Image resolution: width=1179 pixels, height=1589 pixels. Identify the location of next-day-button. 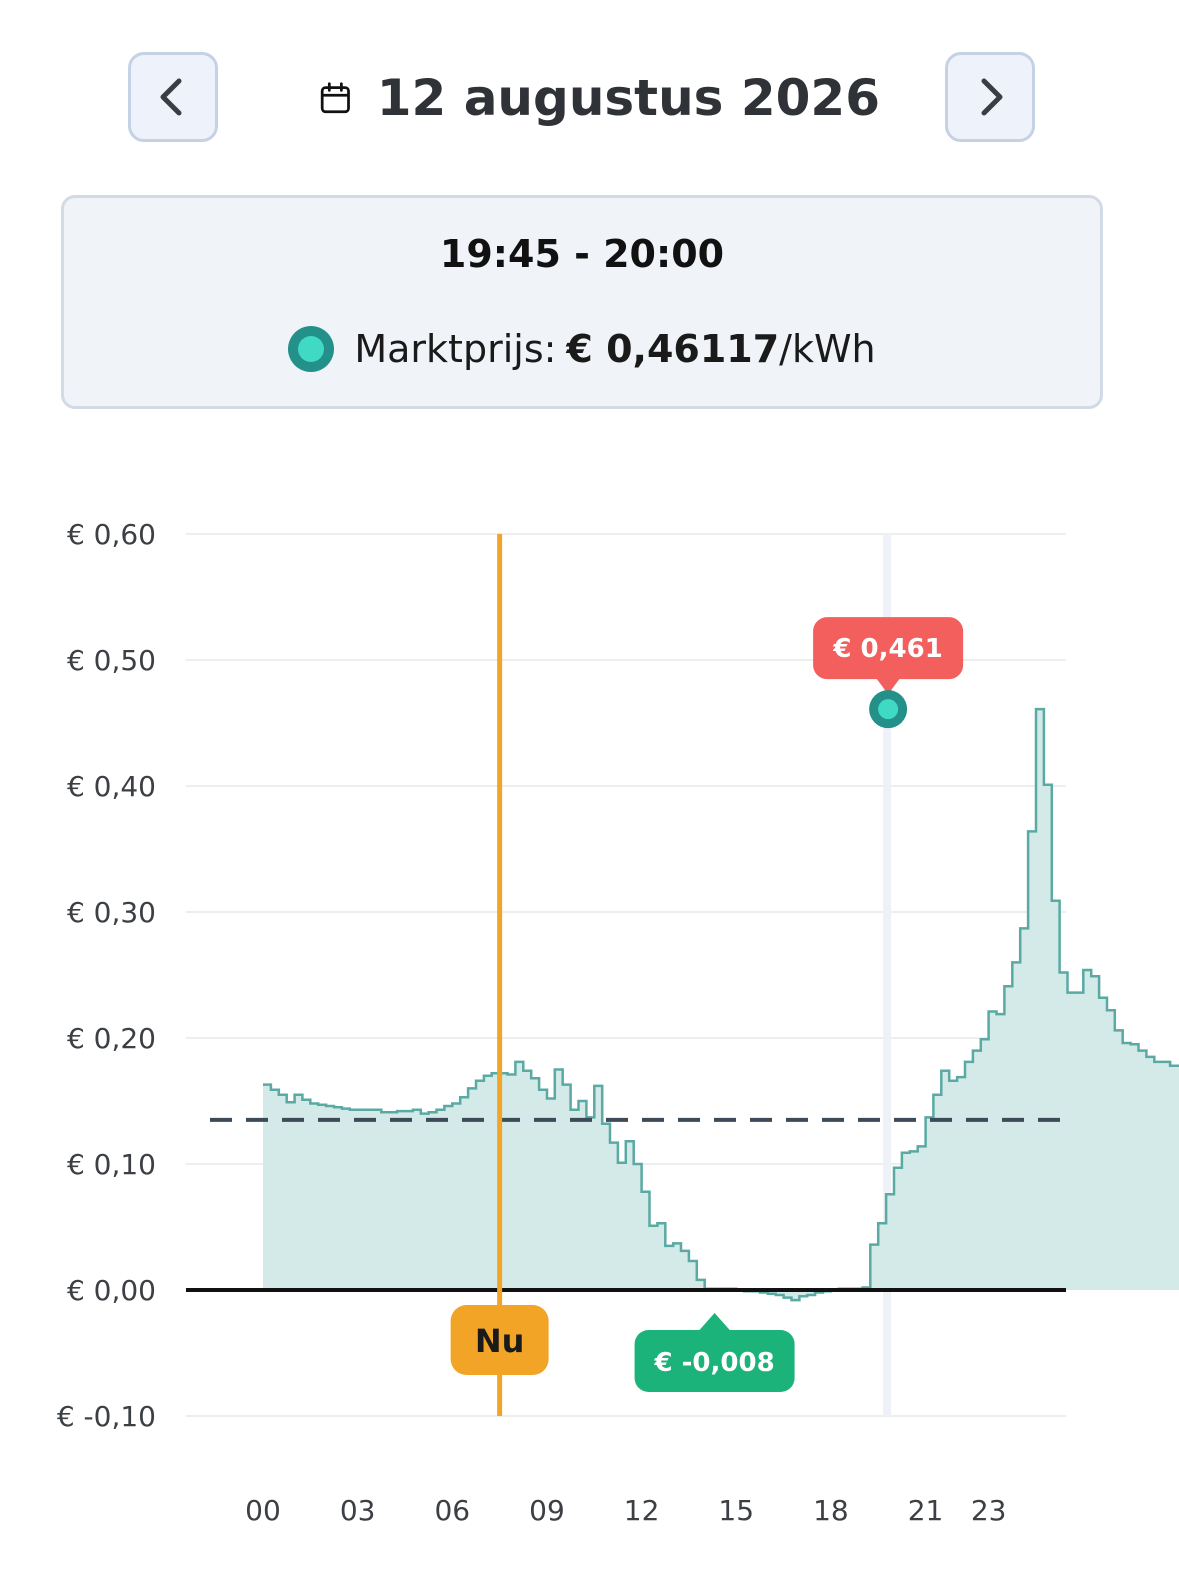
(990, 97).